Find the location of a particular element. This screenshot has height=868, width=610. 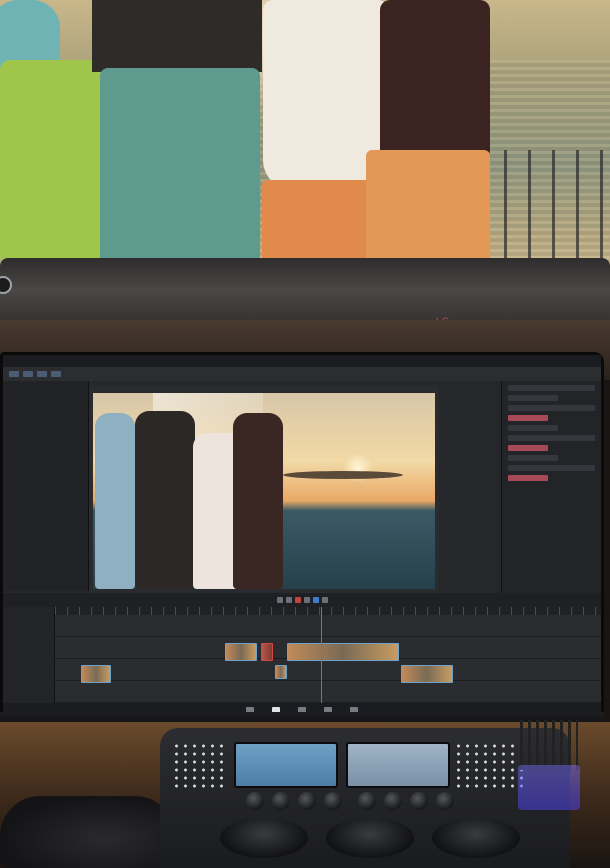

left-lcd-display is located at coordinates (286, 765).